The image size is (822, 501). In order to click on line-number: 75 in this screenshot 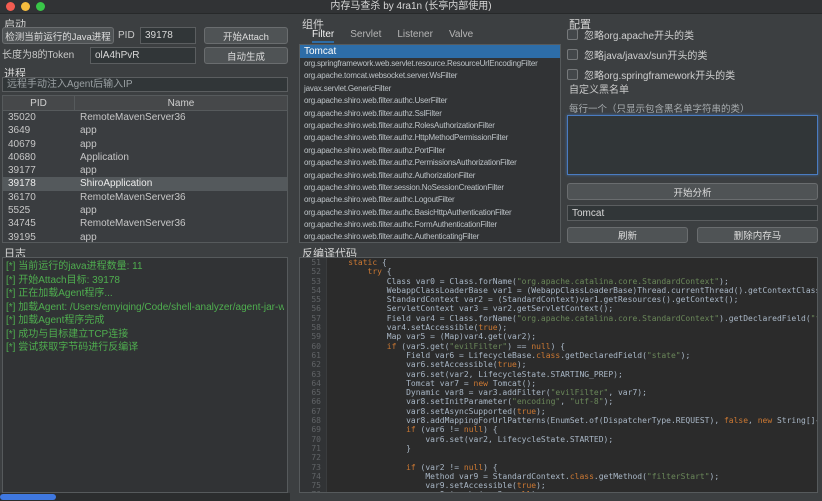, I will do `click(313, 486)`.